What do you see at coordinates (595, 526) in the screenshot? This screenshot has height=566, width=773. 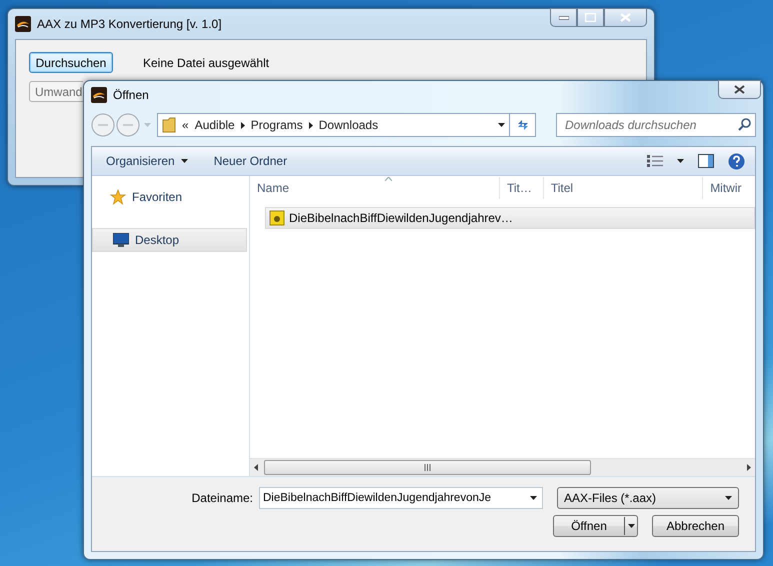 I see `open-split-button: Öffnen` at bounding box center [595, 526].